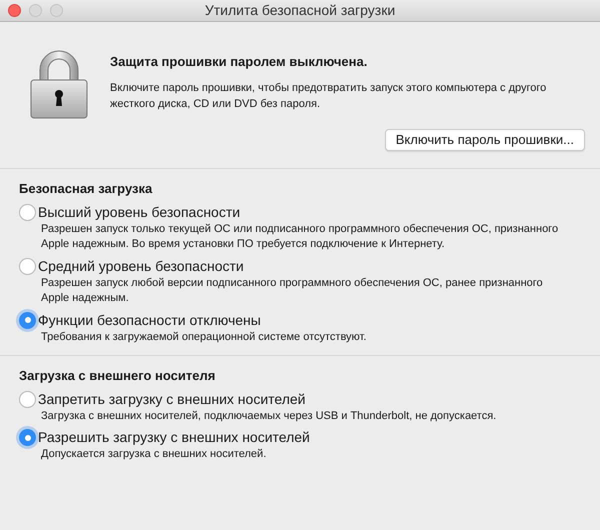 Image resolution: width=600 pixels, height=530 pixels. I want to click on option-label: Разрешить загрузку с внешних носителей, so click(174, 437).